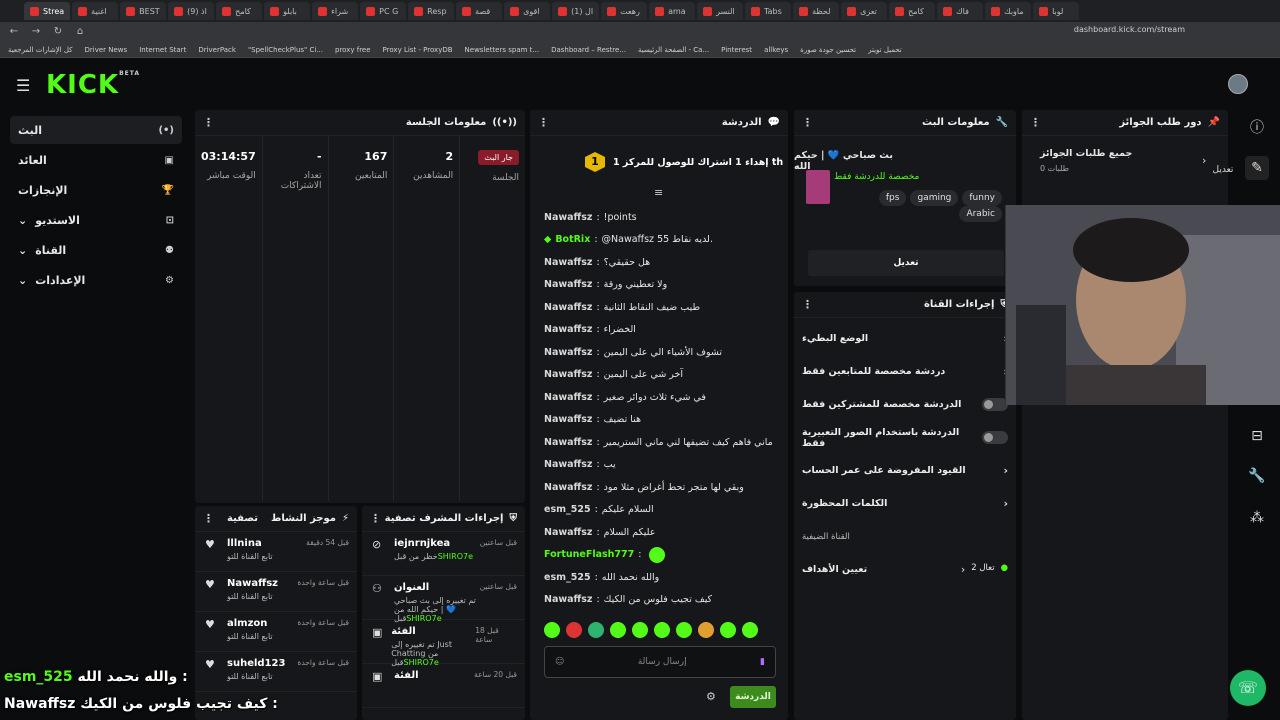 This screenshot has width=1280, height=720. I want to click on edit-button: تعديل, so click(906, 263).